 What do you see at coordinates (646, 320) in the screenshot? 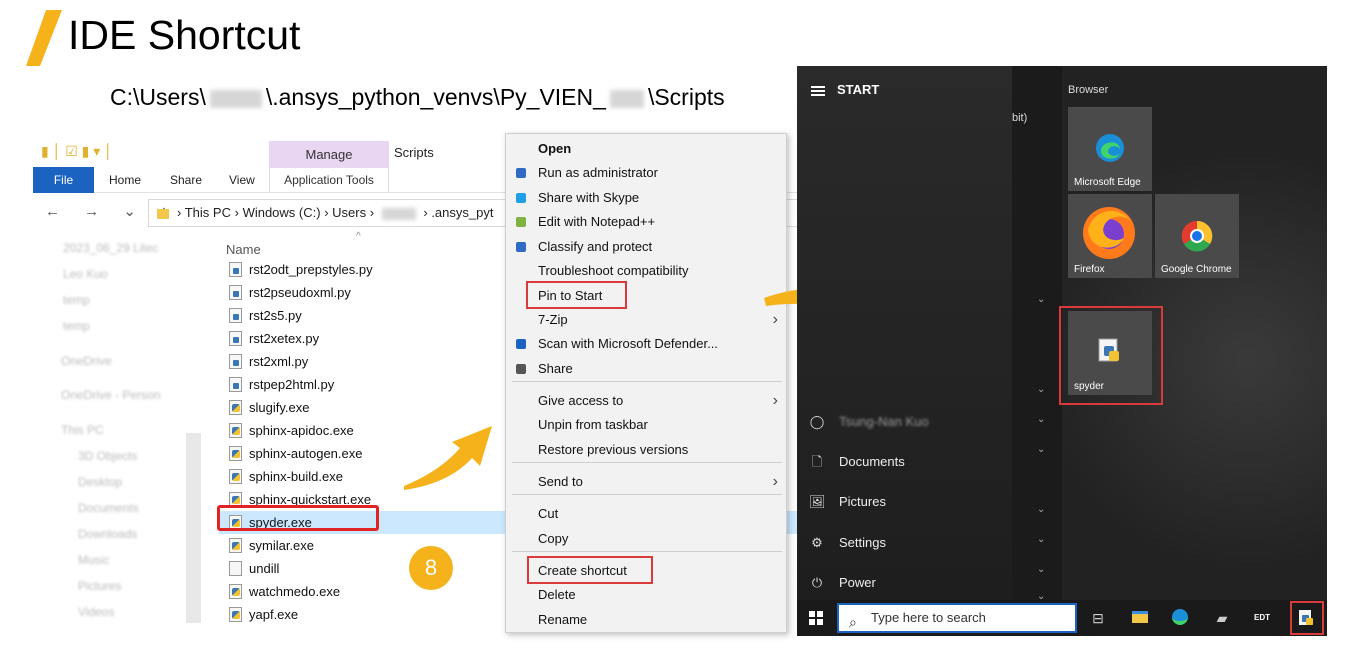
I see `menu-item-7-zip: 7-Zip ›` at bounding box center [646, 320].